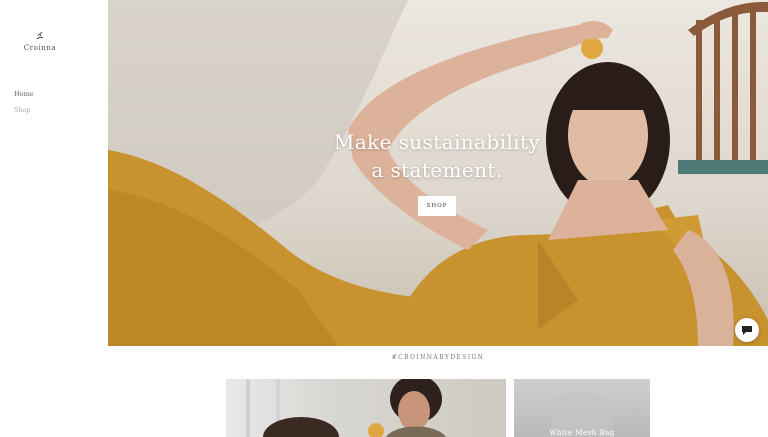 This screenshot has width=768, height=437. Describe the element at coordinates (24, 94) in the screenshot. I see `nav-item-home: Home` at that location.